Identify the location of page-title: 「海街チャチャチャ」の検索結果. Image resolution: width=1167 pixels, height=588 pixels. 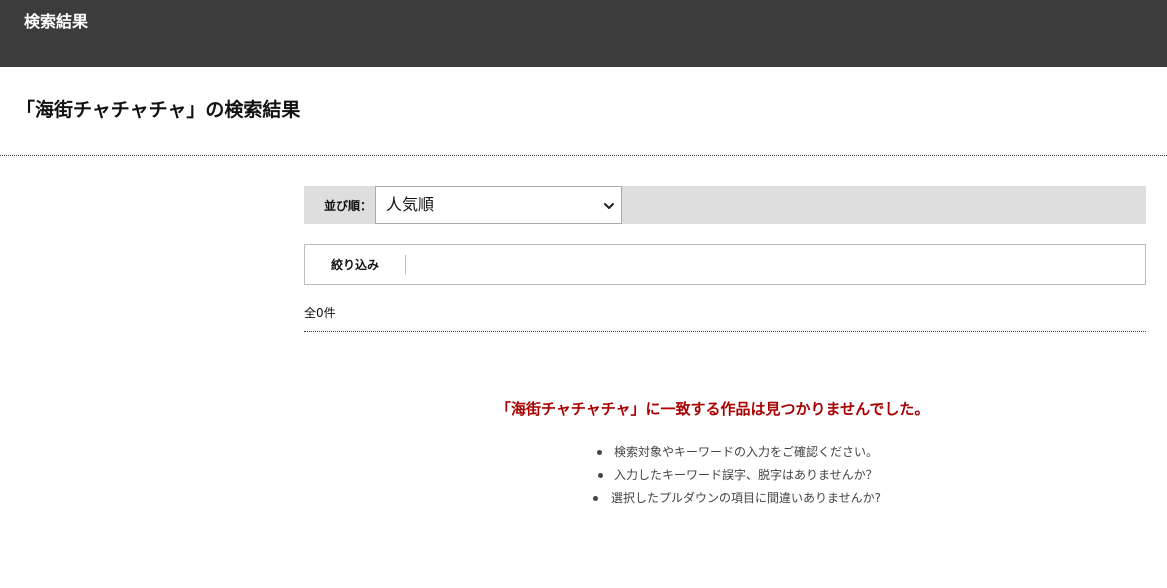
(158, 110).